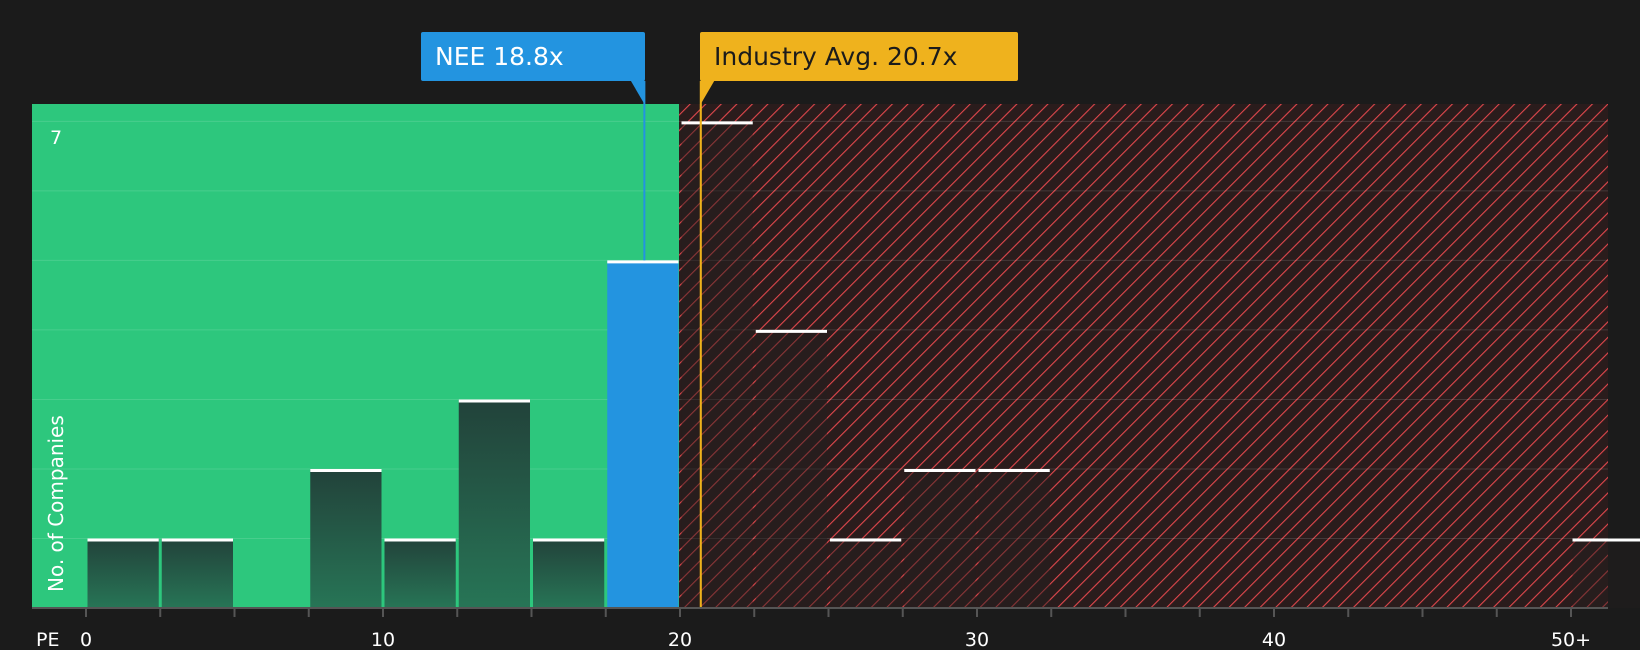 This screenshot has height=650, width=1640. I want to click on industry-avg-pe-label: Industry Avg. 20.7x, so click(859, 56).